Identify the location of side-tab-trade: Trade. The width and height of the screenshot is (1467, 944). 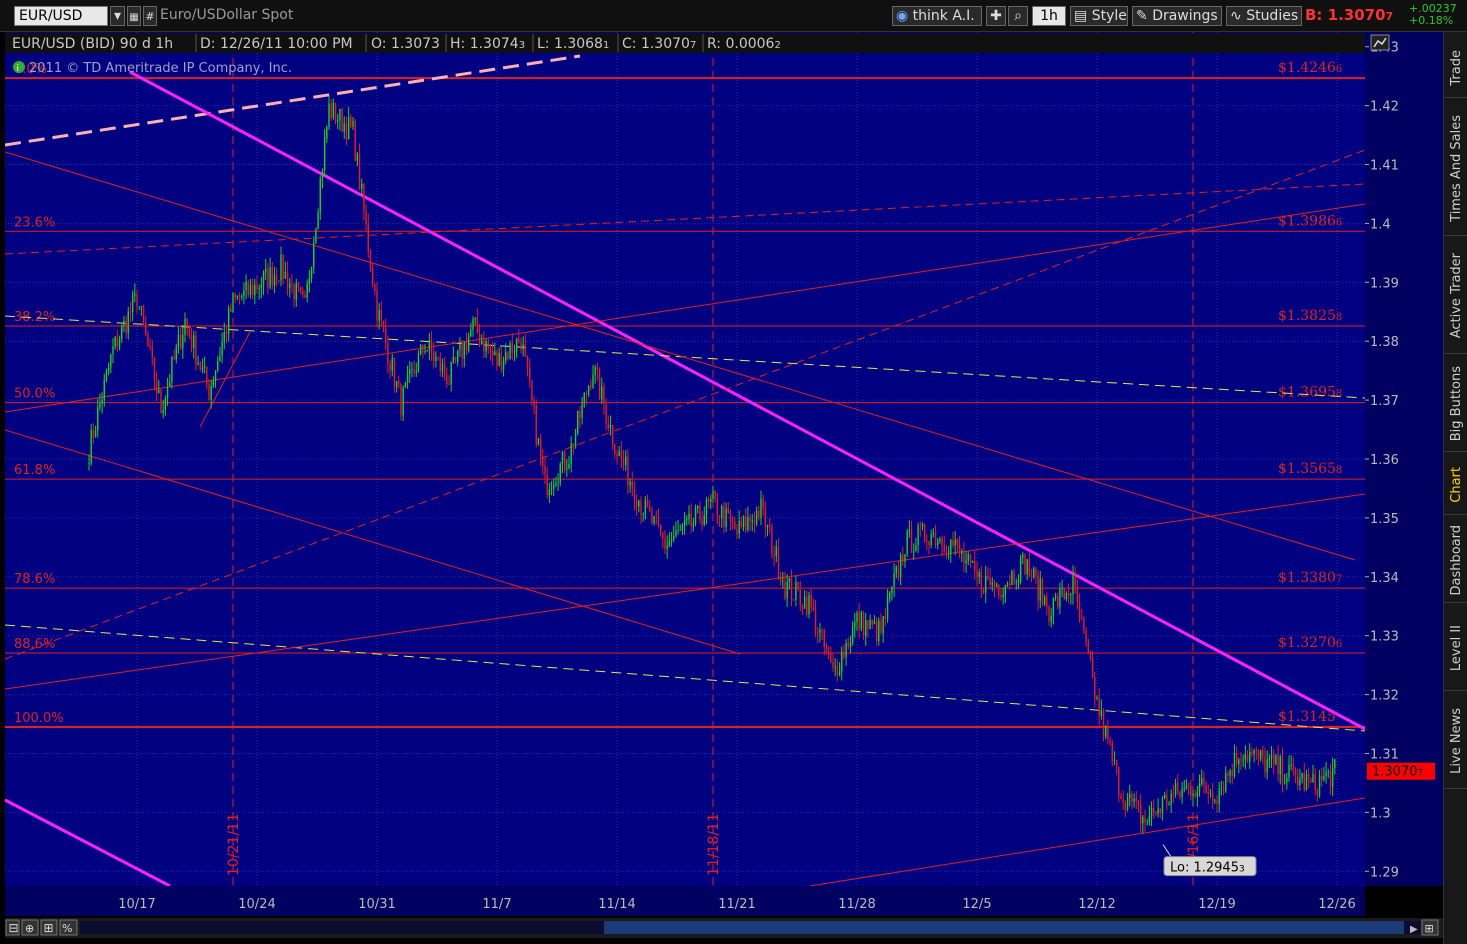
(1455, 68).